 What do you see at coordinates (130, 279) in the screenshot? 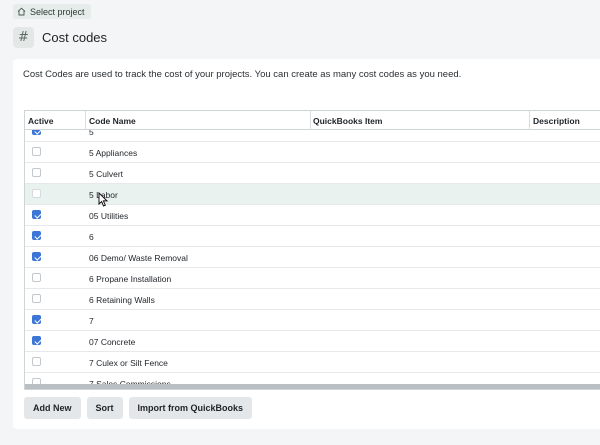
I see `code-name-cell: 6 Propane Installation` at bounding box center [130, 279].